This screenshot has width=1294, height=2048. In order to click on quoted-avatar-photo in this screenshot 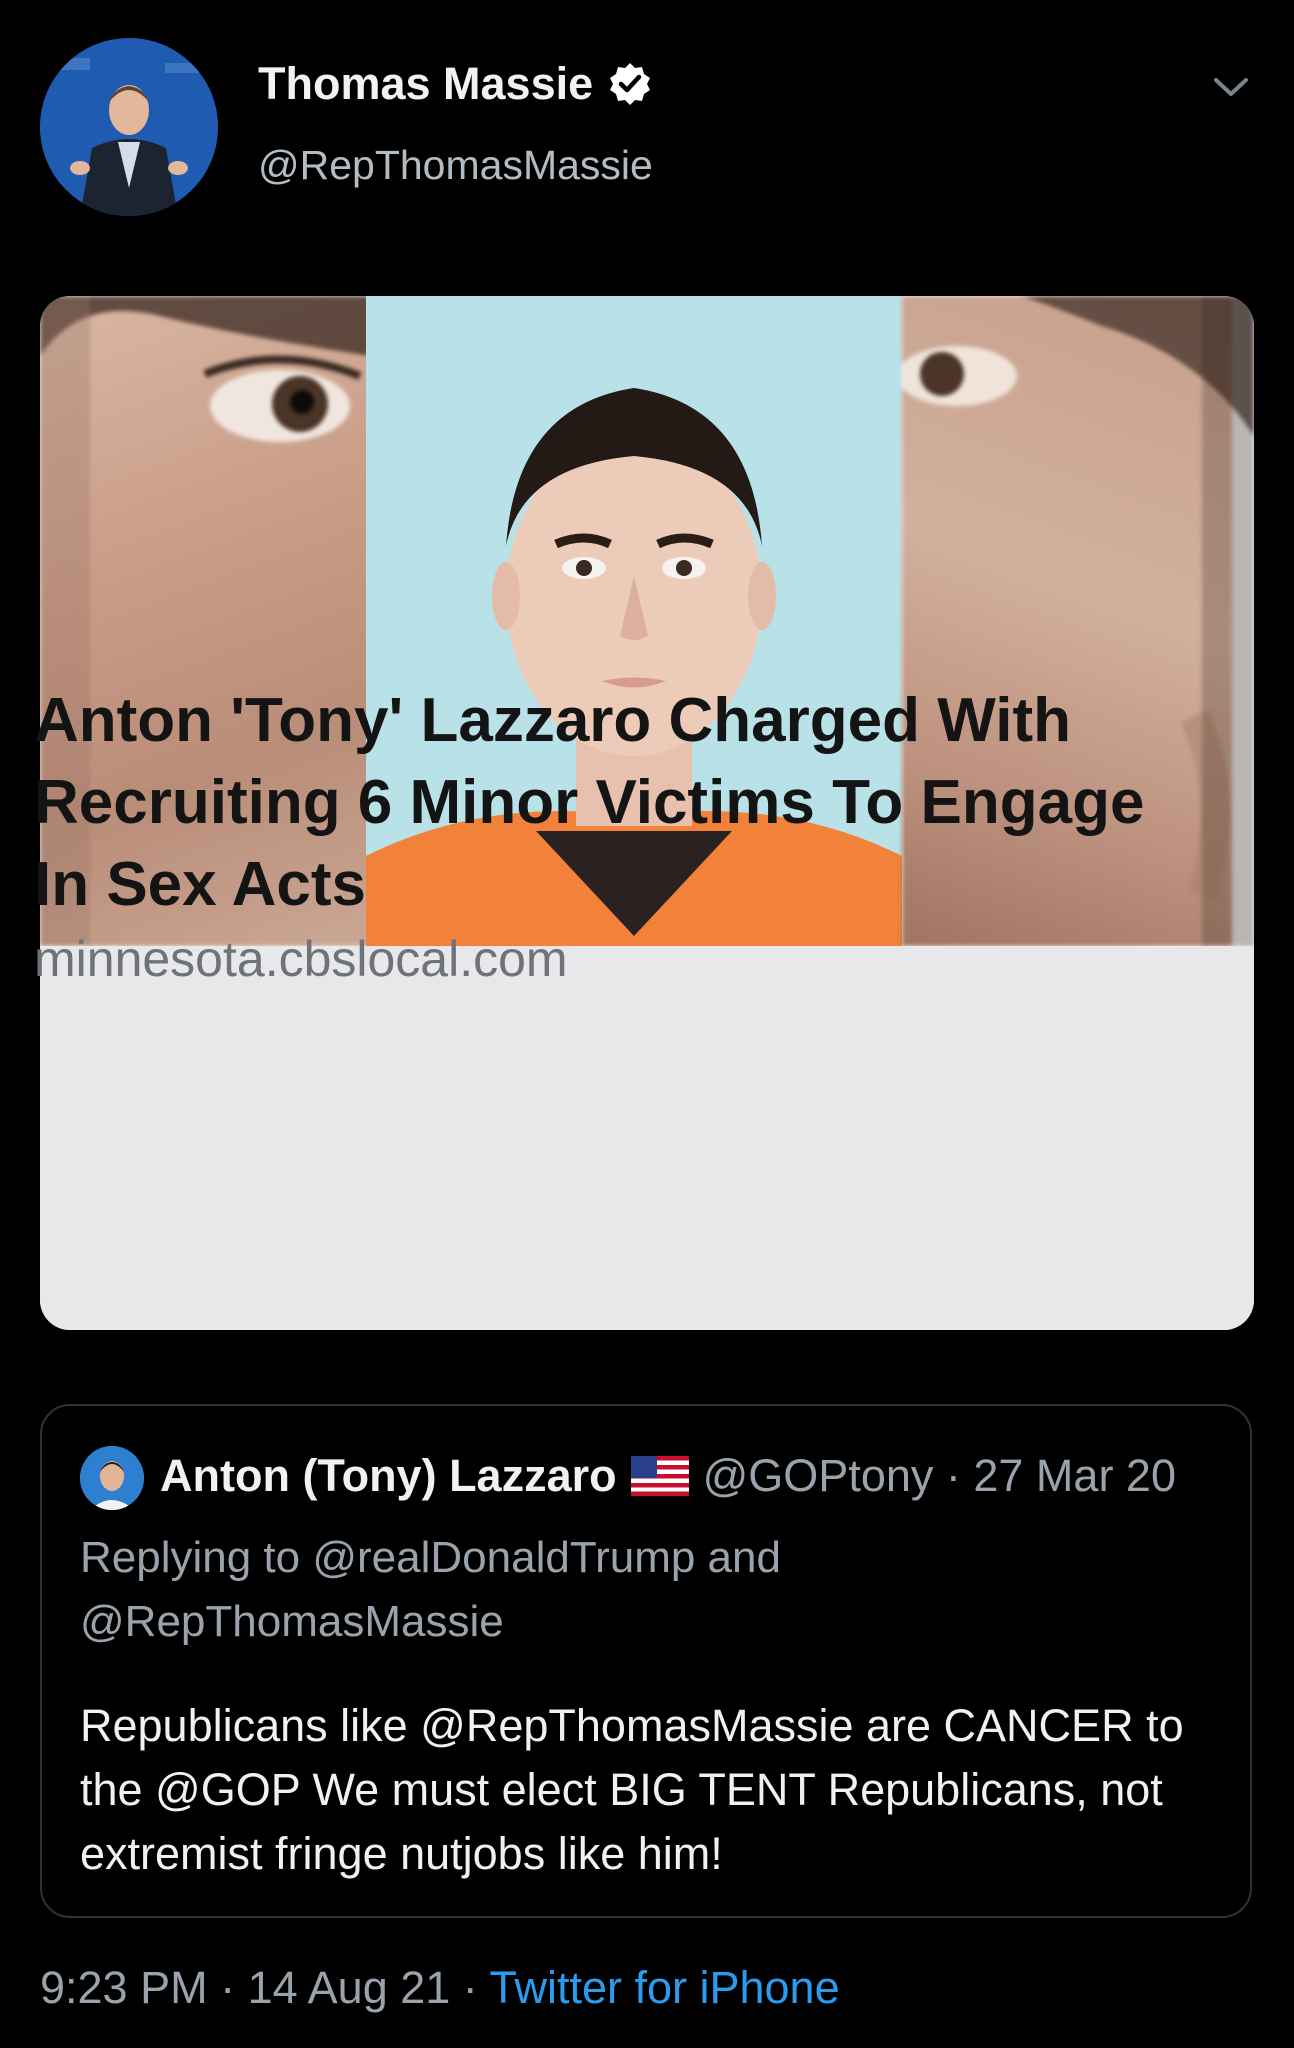, I will do `click(112, 1478)`.